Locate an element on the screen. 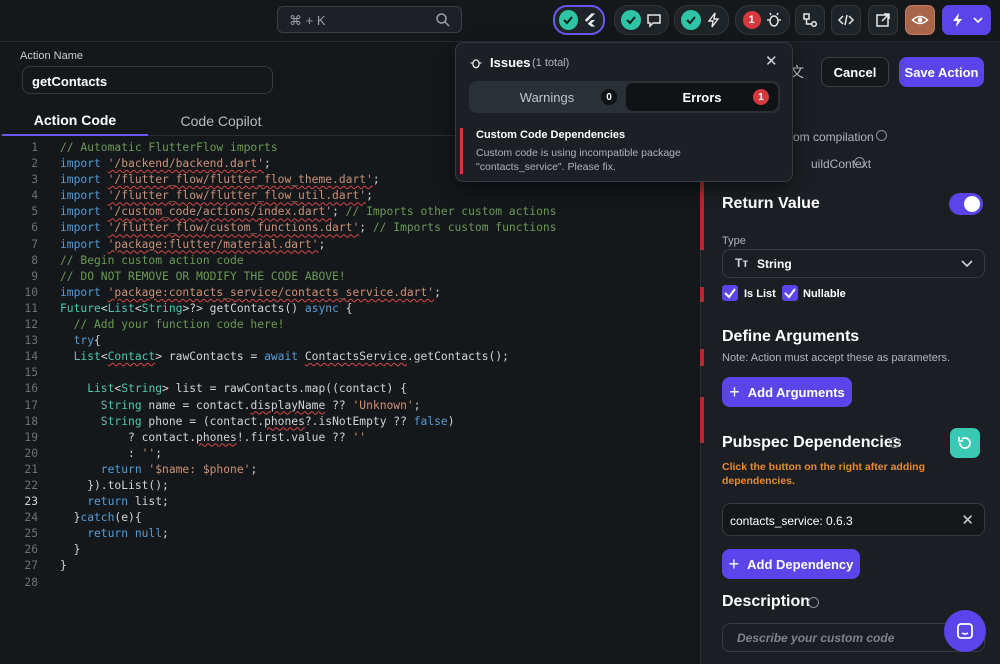  code-line: 20 : ''; is located at coordinates (350, 454).